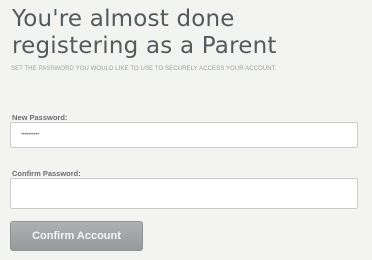 The image size is (372, 260). Describe the element at coordinates (40, 117) in the screenshot. I see `new-password-label: New Password:` at that location.